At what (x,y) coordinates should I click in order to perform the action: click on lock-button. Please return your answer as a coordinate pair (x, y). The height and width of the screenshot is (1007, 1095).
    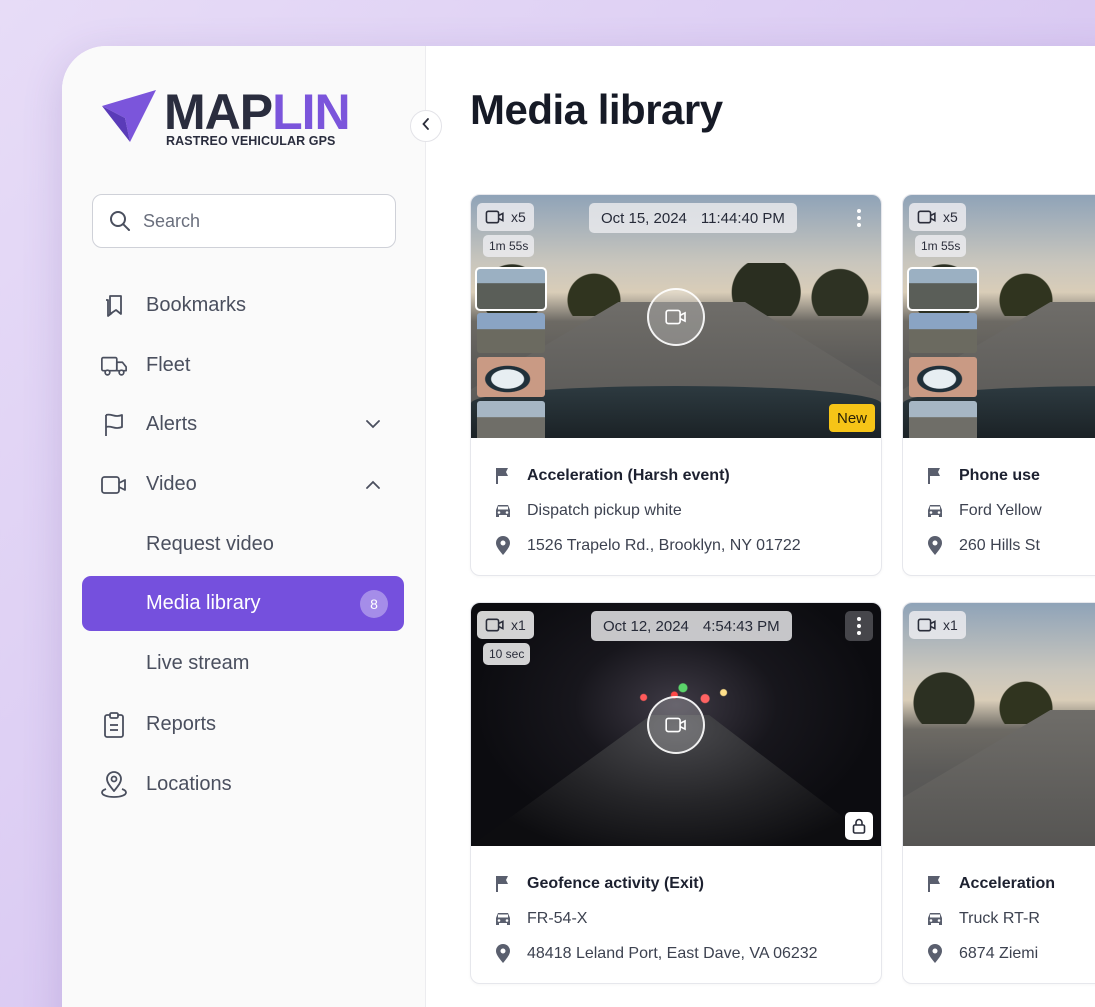
    Looking at the image, I should click on (859, 826).